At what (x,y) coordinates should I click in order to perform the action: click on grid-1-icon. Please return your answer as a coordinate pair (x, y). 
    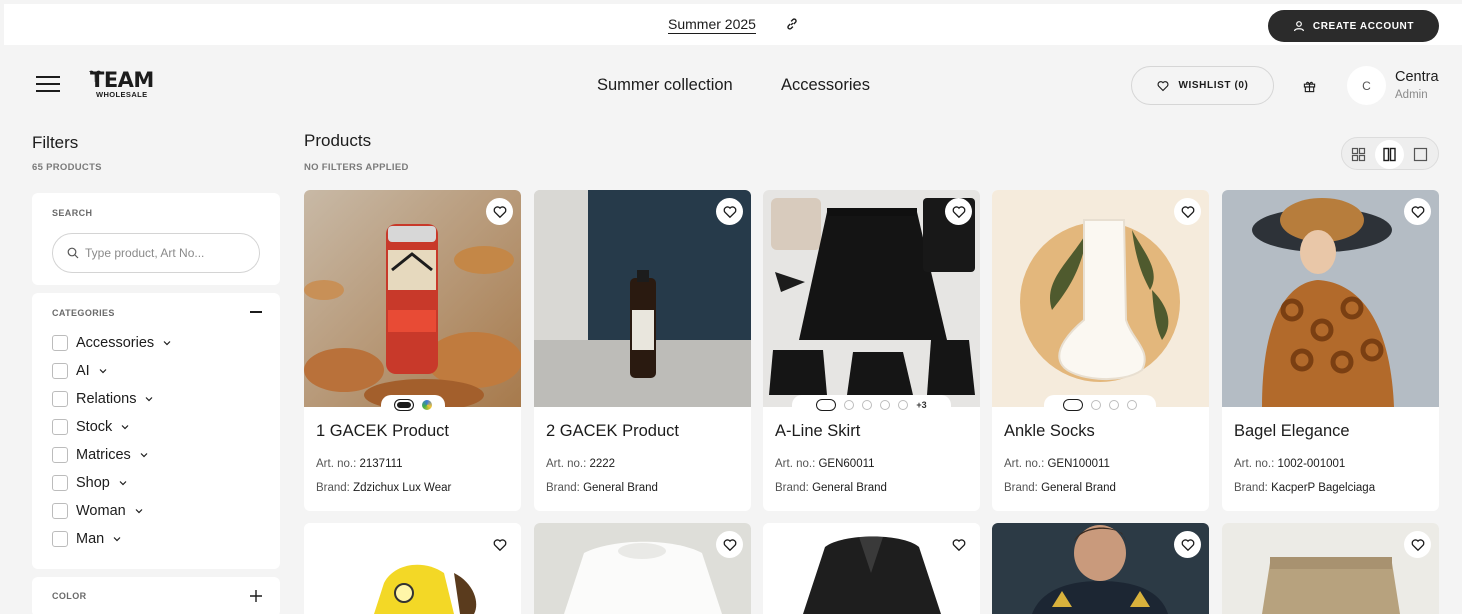
    Looking at the image, I should click on (1420, 154).